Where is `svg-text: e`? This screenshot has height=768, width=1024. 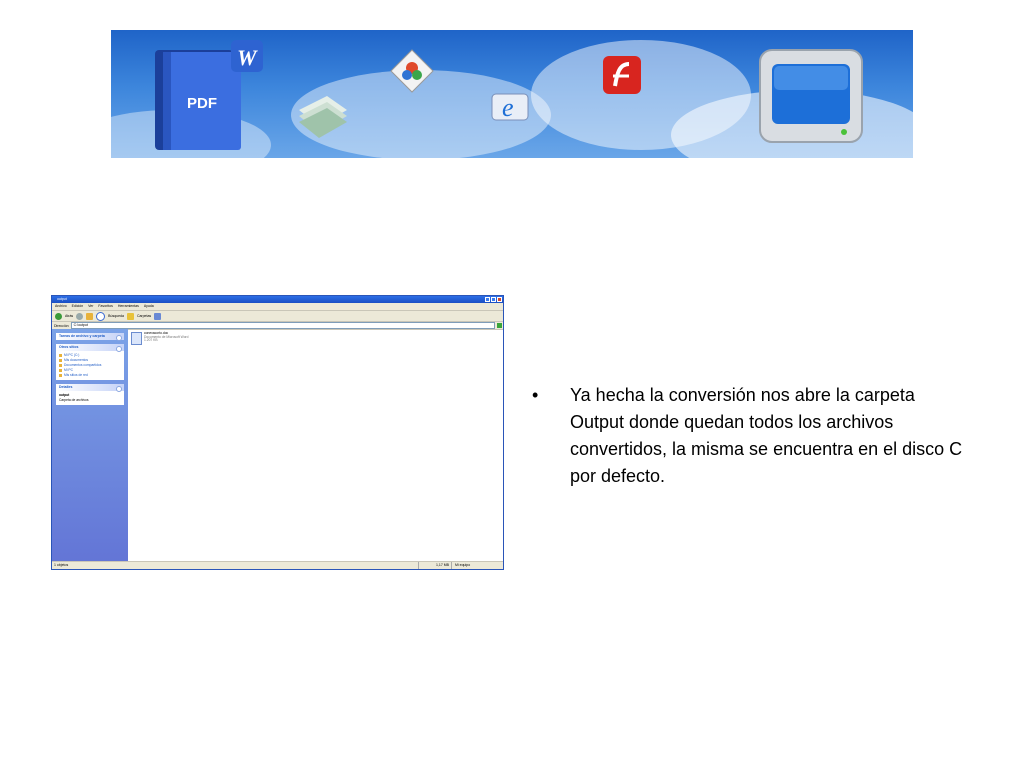
svg-text: e is located at coordinates (508, 107).